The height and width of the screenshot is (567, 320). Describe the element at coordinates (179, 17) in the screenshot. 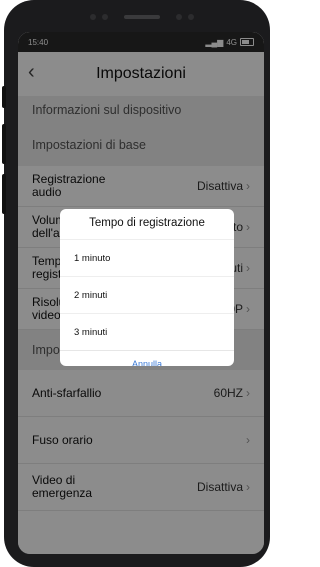

I see `front-camera` at that location.